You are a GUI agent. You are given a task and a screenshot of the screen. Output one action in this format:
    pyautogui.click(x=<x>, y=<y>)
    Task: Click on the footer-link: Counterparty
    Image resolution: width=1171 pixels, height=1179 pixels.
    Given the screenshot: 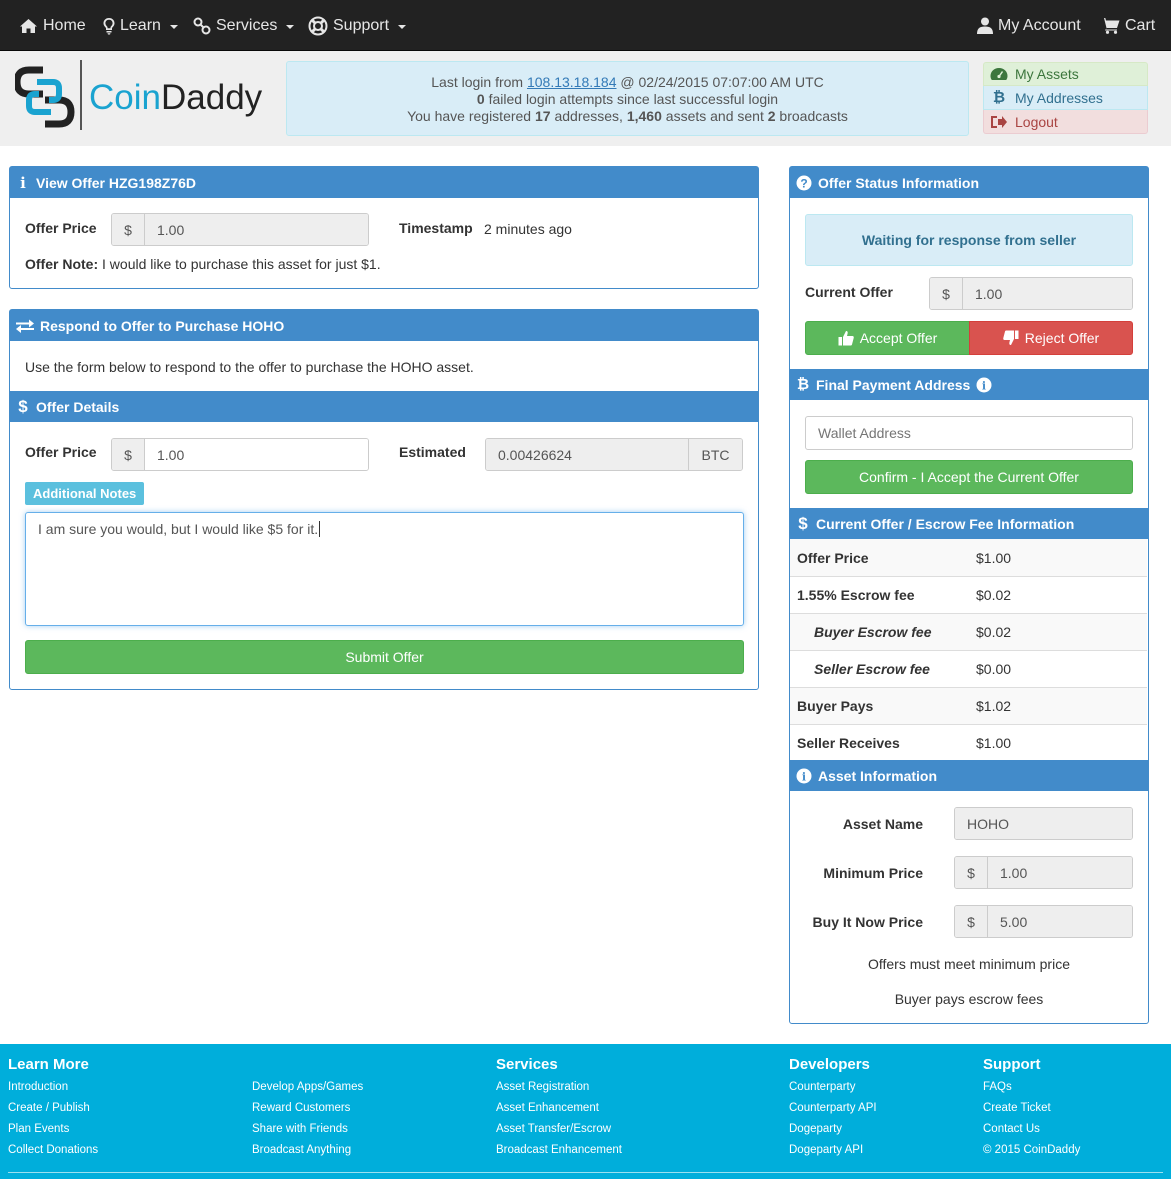 What is the action you would take?
    pyautogui.click(x=822, y=1087)
    